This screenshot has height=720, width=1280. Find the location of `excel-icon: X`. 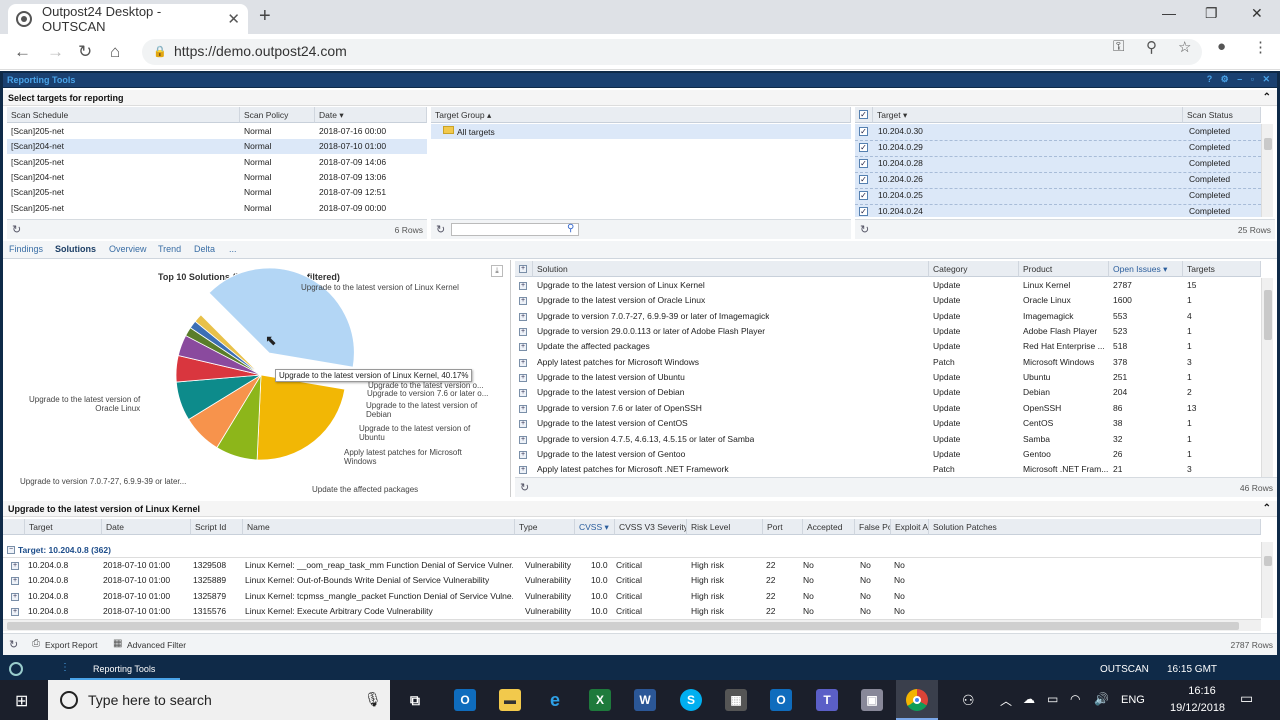

excel-icon: X is located at coordinates (600, 700).